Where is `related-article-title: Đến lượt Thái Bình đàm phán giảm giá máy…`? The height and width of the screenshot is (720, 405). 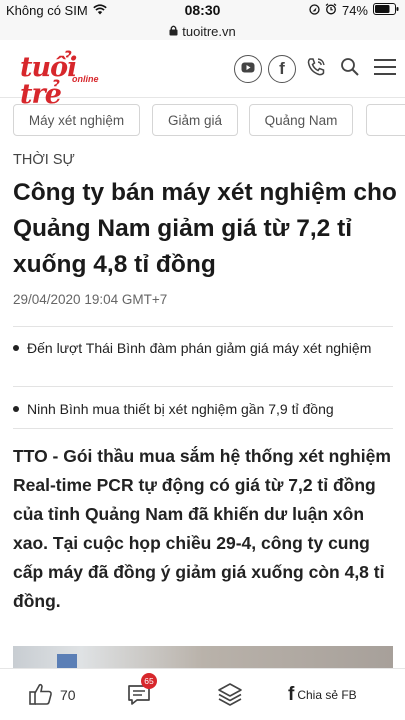
related-article-title: Đến lượt Thái Bình đàm phán giảm giá máy… is located at coordinates (199, 348).